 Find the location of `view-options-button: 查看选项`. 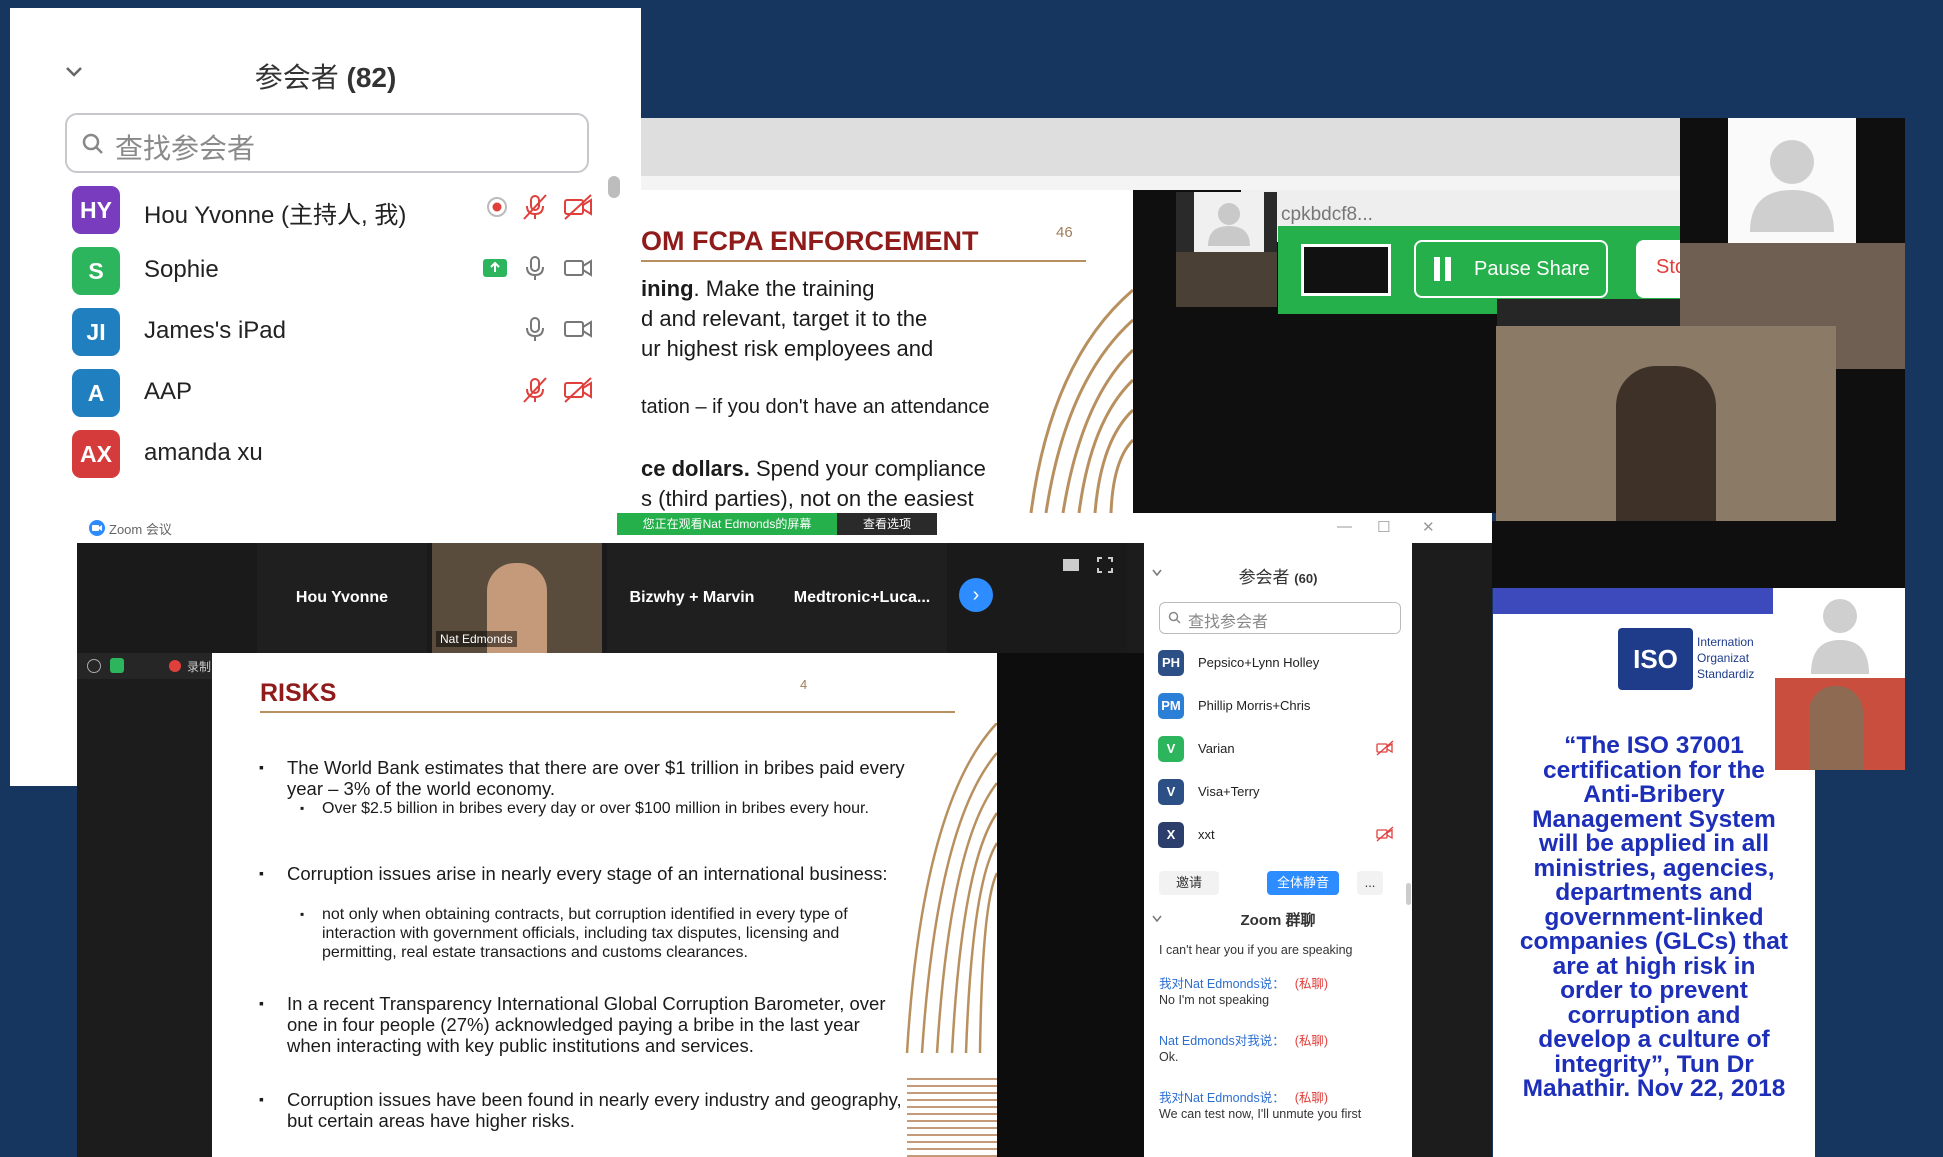

view-options-button: 查看选项 is located at coordinates (887, 524).